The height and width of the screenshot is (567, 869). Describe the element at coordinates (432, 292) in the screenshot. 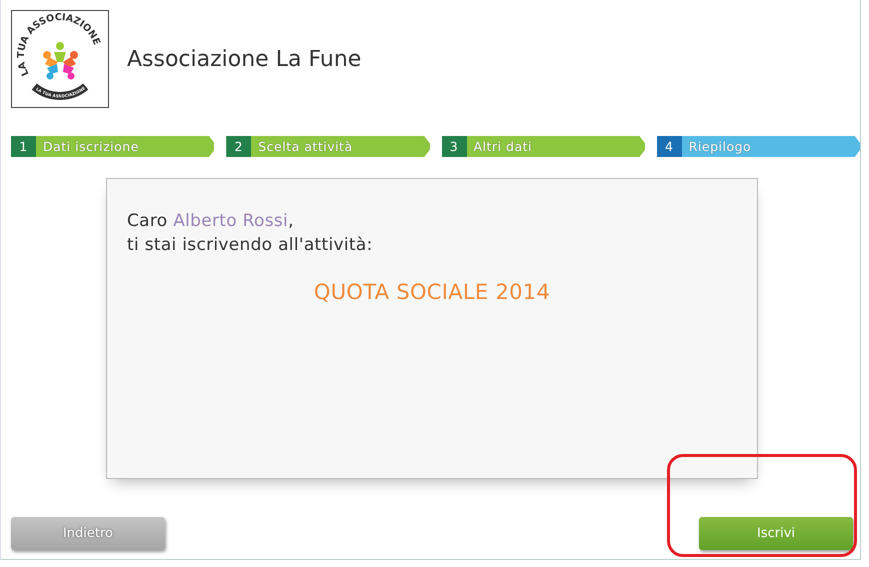

I see `activity-name: QUOTA SOCIALE 2014` at that location.